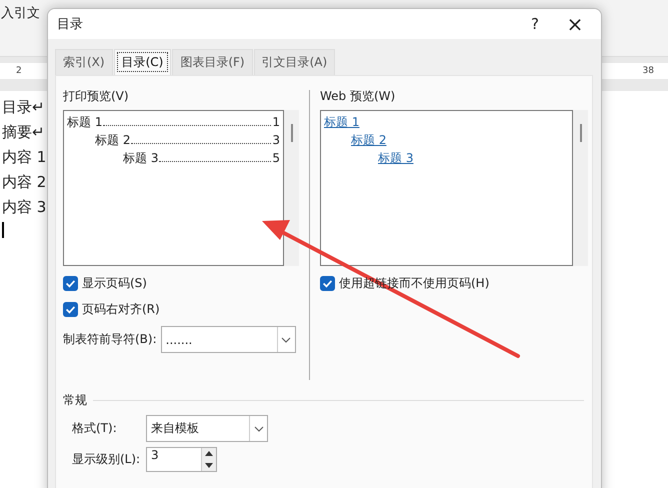 This screenshot has height=488, width=668. Describe the element at coordinates (84, 62) in the screenshot. I see `tab: 索引(X)` at that location.